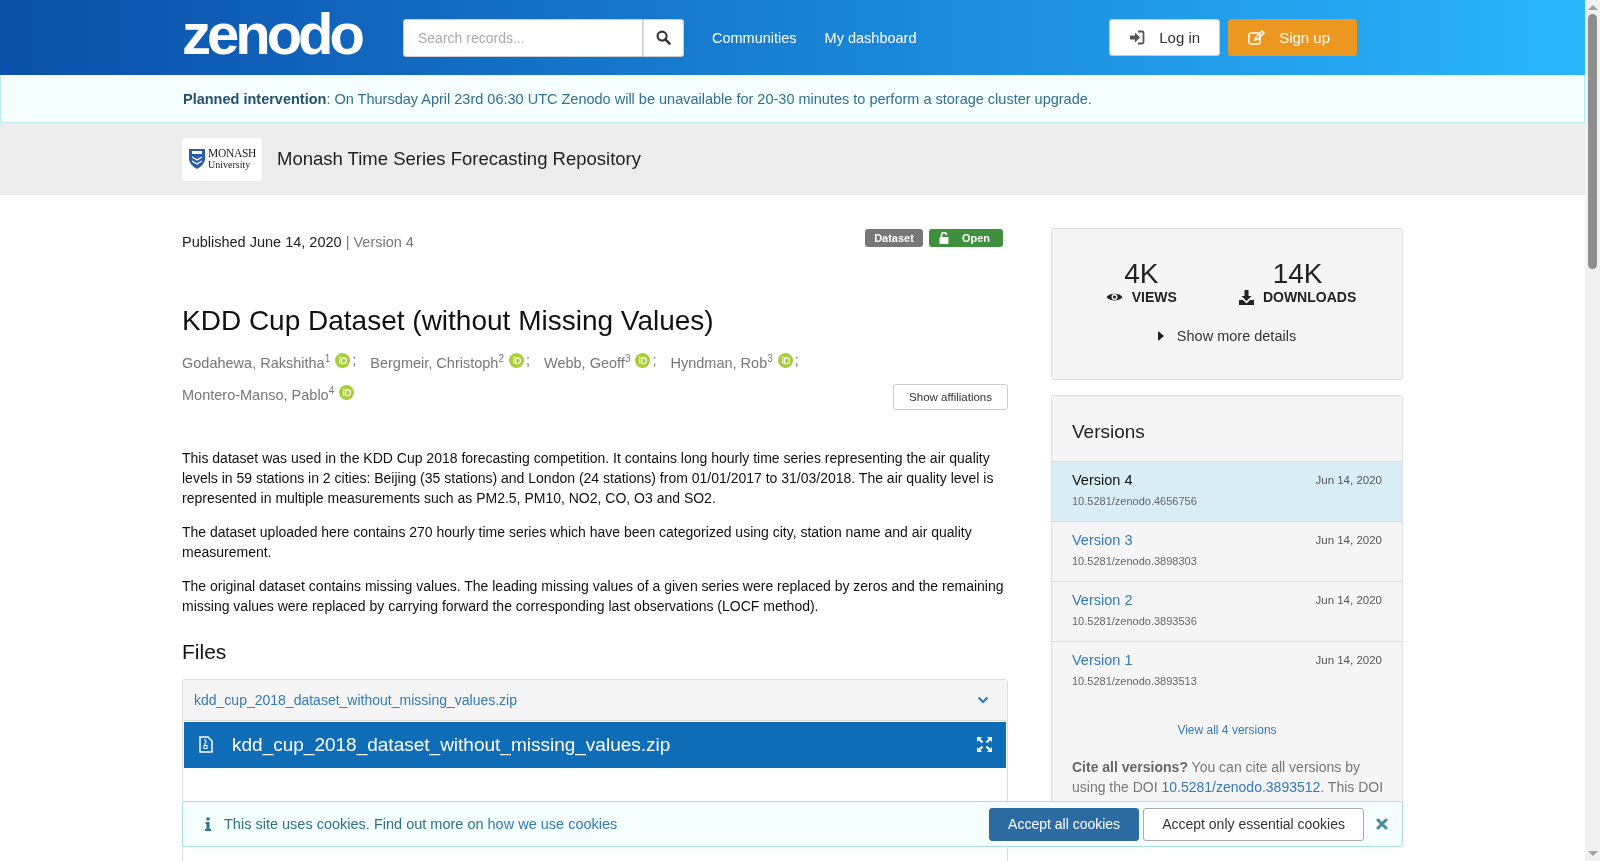 The height and width of the screenshot is (861, 1600). I want to click on info-icon, so click(208, 824).